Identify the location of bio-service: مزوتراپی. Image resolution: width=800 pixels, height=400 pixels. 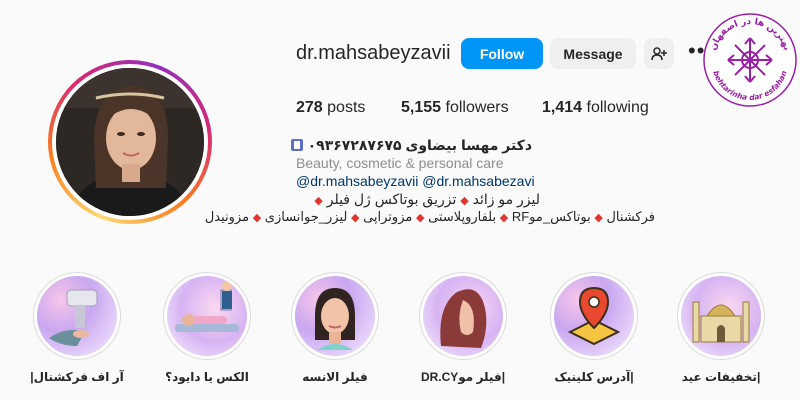
(388, 216).